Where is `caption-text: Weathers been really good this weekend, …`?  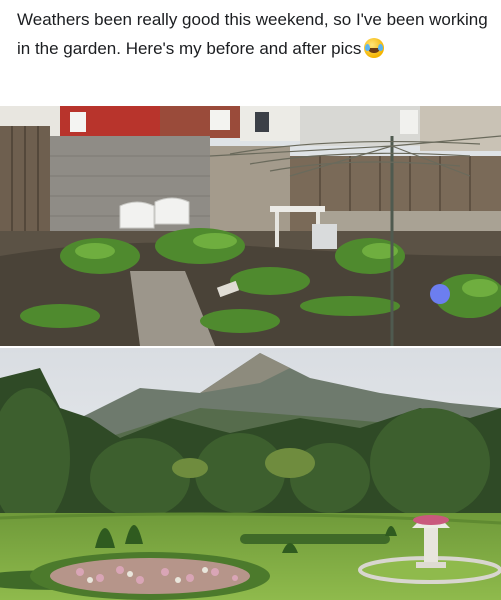
caption-text: Weathers been really good this weekend, … is located at coordinates (252, 34).